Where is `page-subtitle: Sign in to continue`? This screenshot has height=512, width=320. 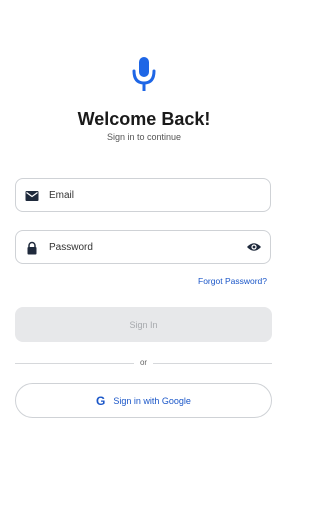 page-subtitle: Sign in to continue is located at coordinates (144, 137).